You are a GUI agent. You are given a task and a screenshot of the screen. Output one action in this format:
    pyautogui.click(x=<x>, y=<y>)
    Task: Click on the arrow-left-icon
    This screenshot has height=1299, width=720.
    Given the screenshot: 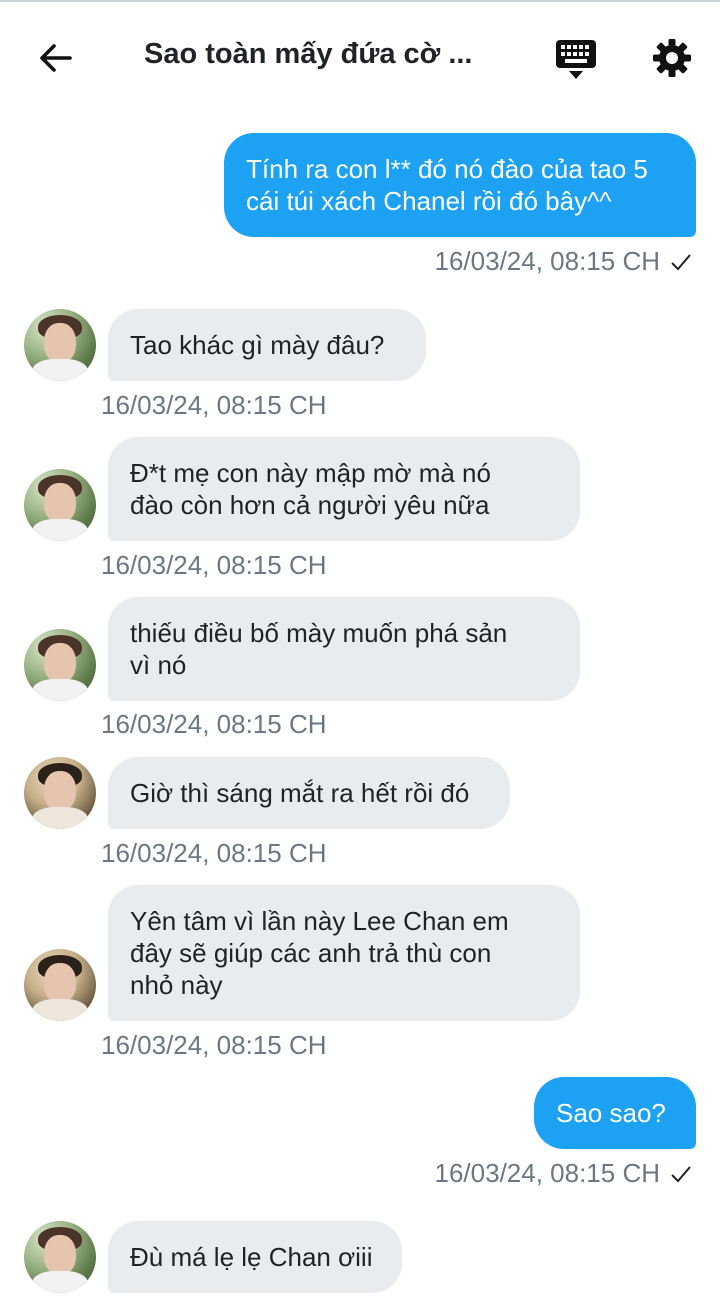 What is the action you would take?
    pyautogui.click(x=56, y=58)
    